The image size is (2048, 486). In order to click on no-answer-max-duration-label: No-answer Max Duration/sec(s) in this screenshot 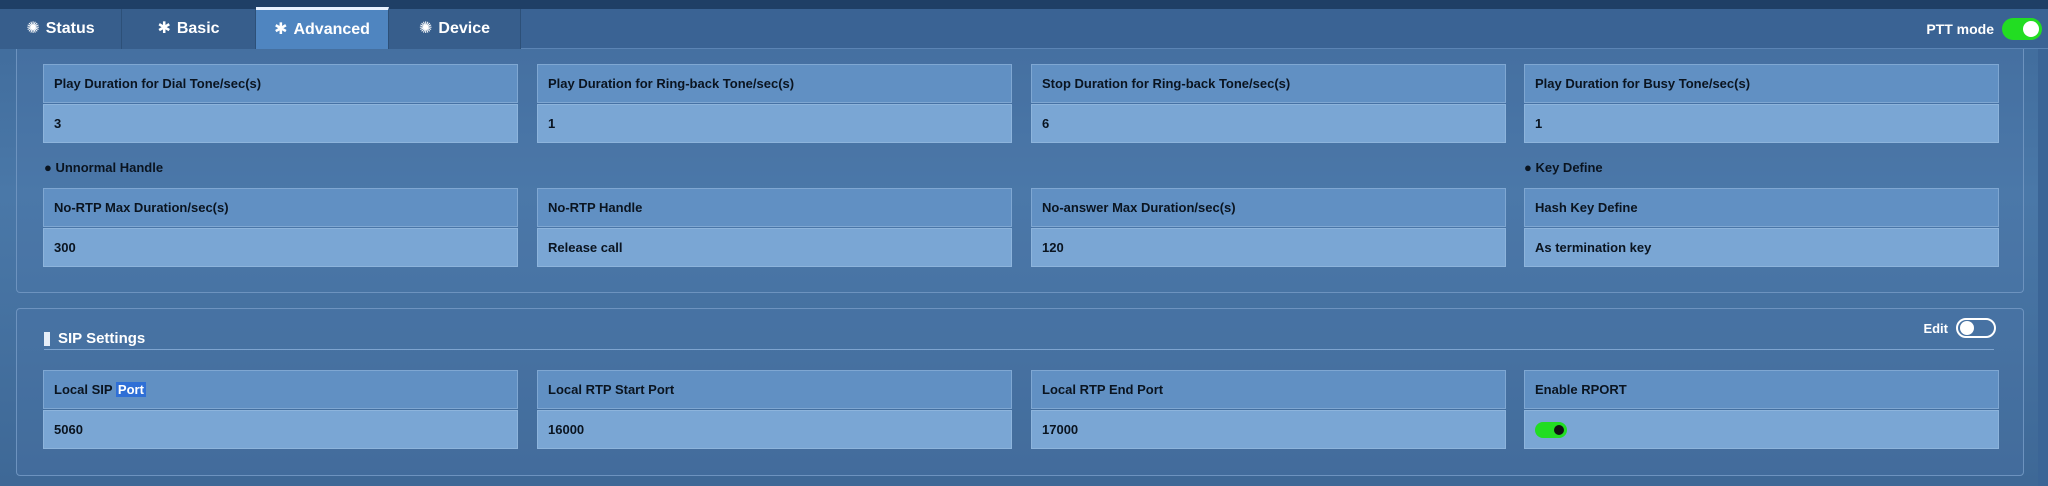, I will do `click(1268, 207)`.